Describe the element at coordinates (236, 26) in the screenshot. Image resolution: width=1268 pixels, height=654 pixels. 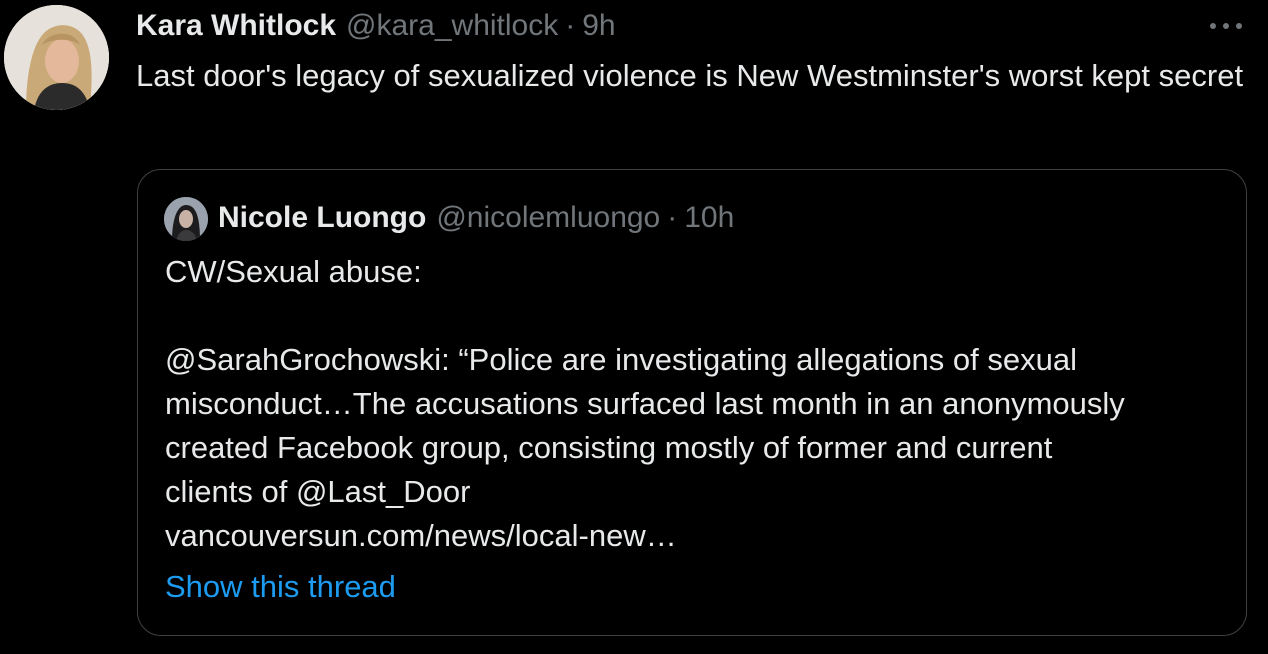
I see `author-name: Kara Whitlock` at that location.